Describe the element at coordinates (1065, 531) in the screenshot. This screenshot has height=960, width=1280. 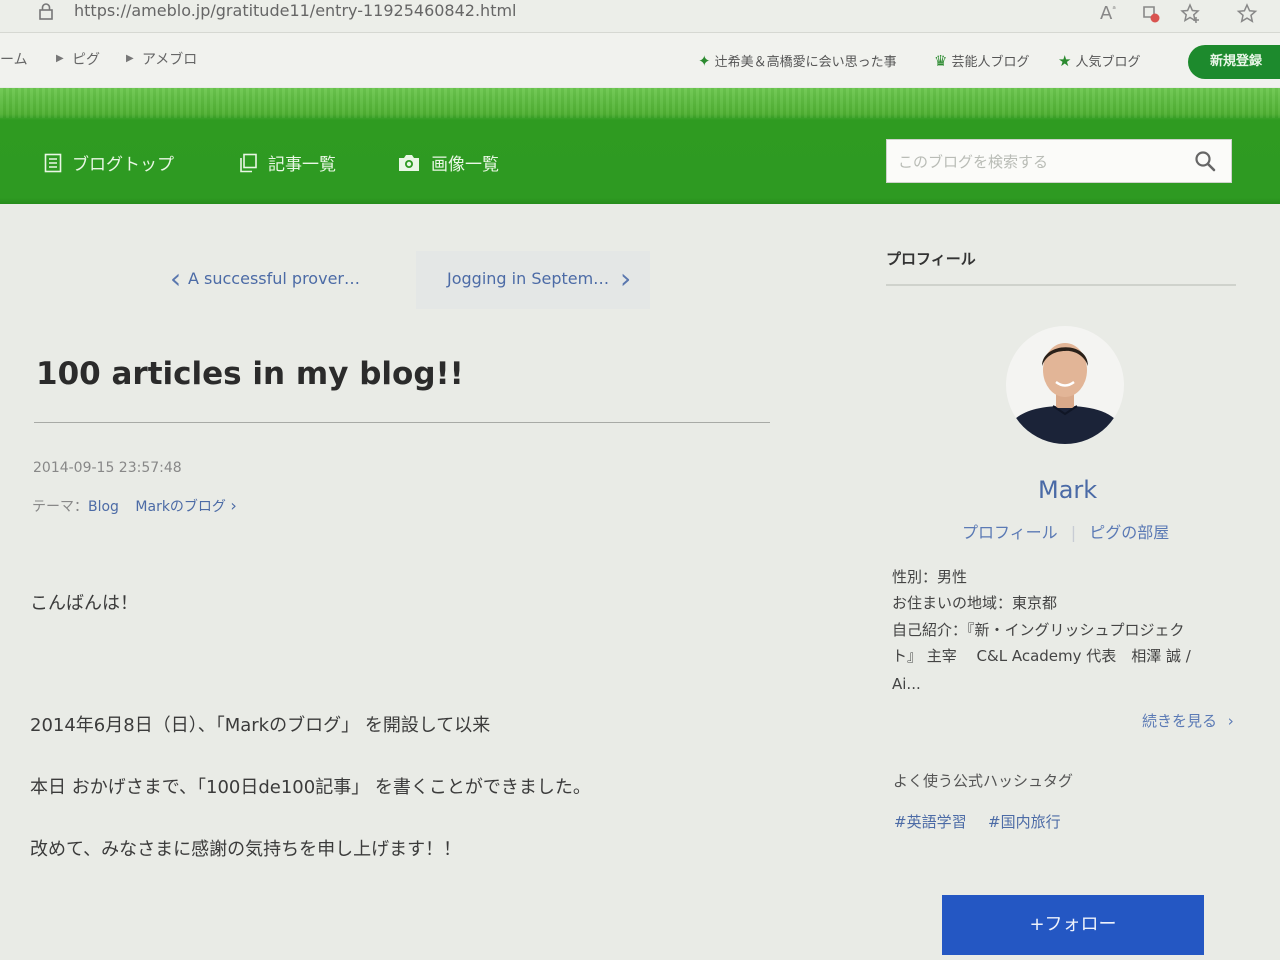
I see `profile-links: プロフィール | ピグの部屋` at that location.